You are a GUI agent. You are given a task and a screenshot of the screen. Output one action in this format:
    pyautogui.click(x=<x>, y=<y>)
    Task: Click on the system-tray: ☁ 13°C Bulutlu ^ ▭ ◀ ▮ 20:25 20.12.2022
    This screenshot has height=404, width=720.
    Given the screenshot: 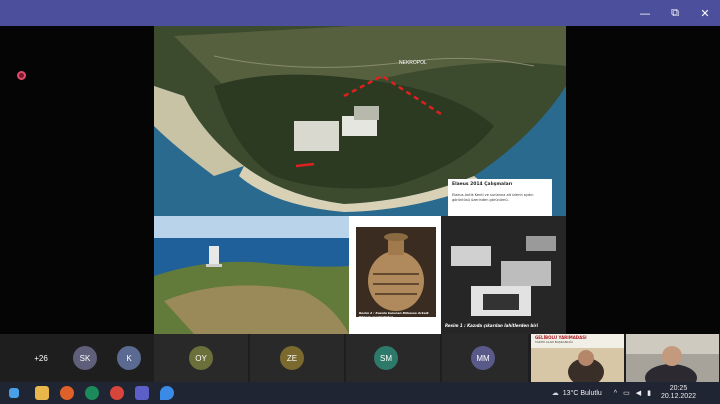 What is the action you would take?
    pyautogui.click(x=636, y=393)
    